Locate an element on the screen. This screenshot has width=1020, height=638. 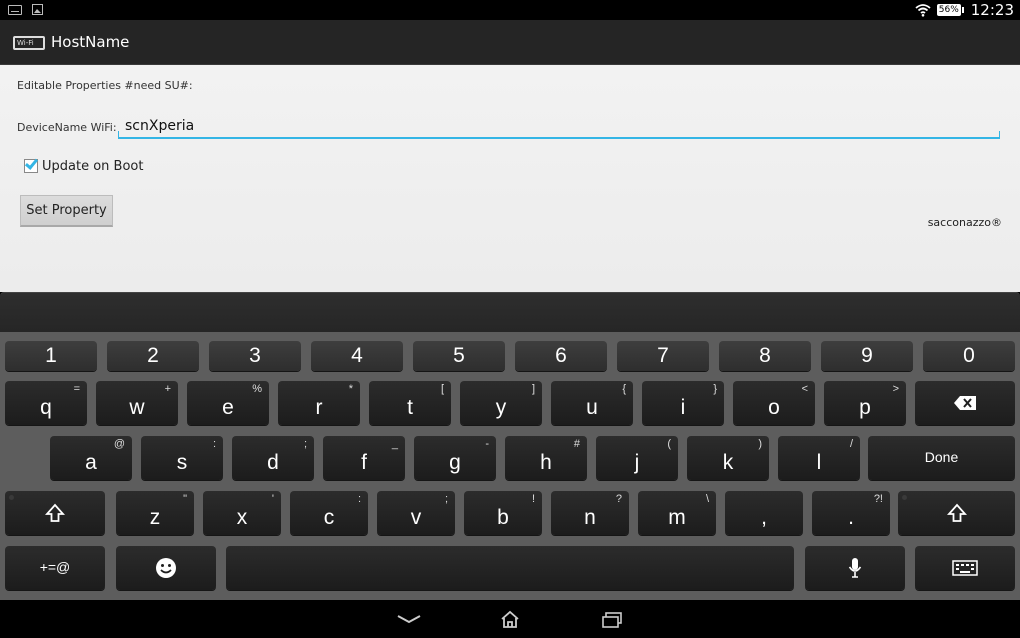
symbols-label: +=@ is located at coordinates (55, 567).